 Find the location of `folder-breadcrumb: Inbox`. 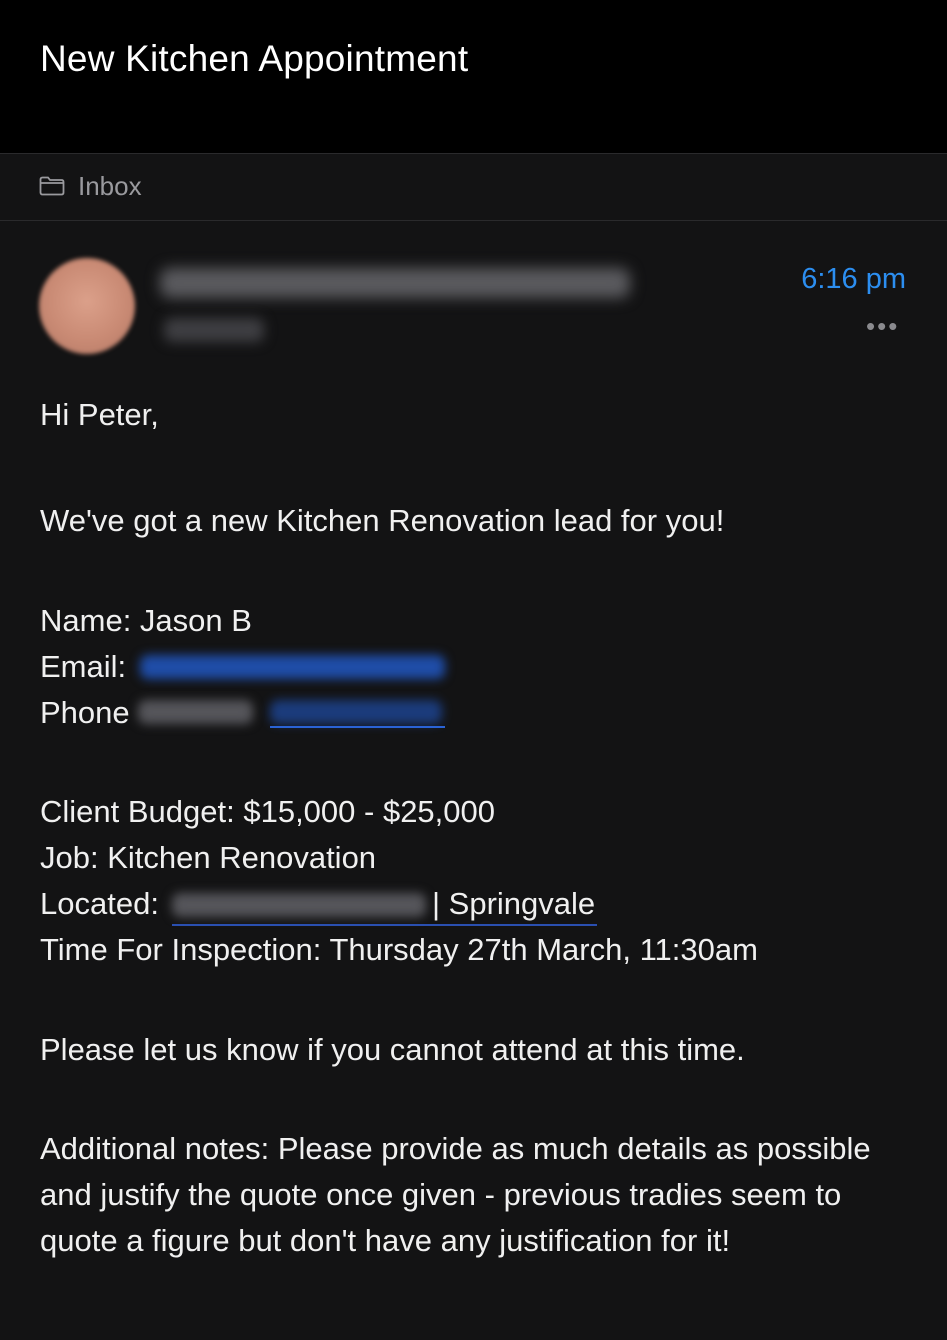

folder-breadcrumb: Inbox is located at coordinates (473, 187).